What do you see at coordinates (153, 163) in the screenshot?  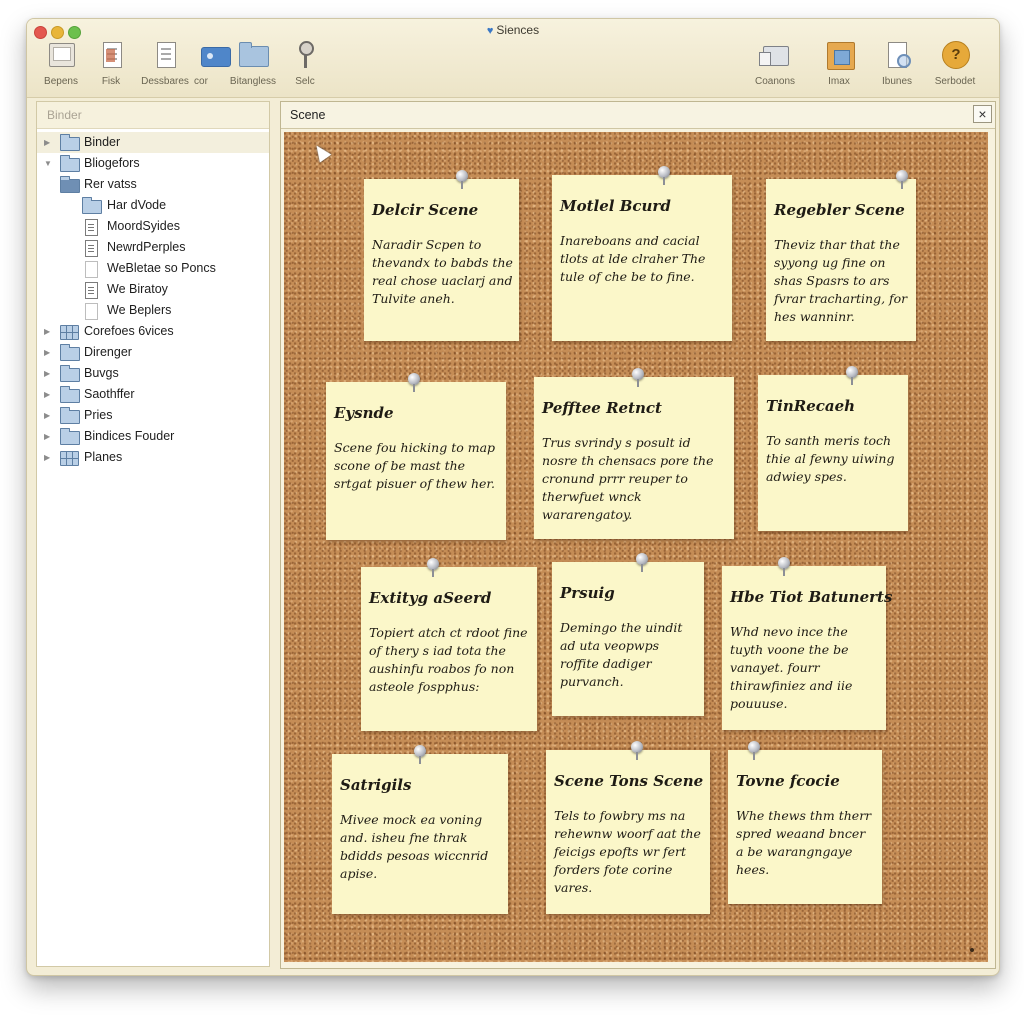 I see `binder-item: ▼ Bliogefors` at bounding box center [153, 163].